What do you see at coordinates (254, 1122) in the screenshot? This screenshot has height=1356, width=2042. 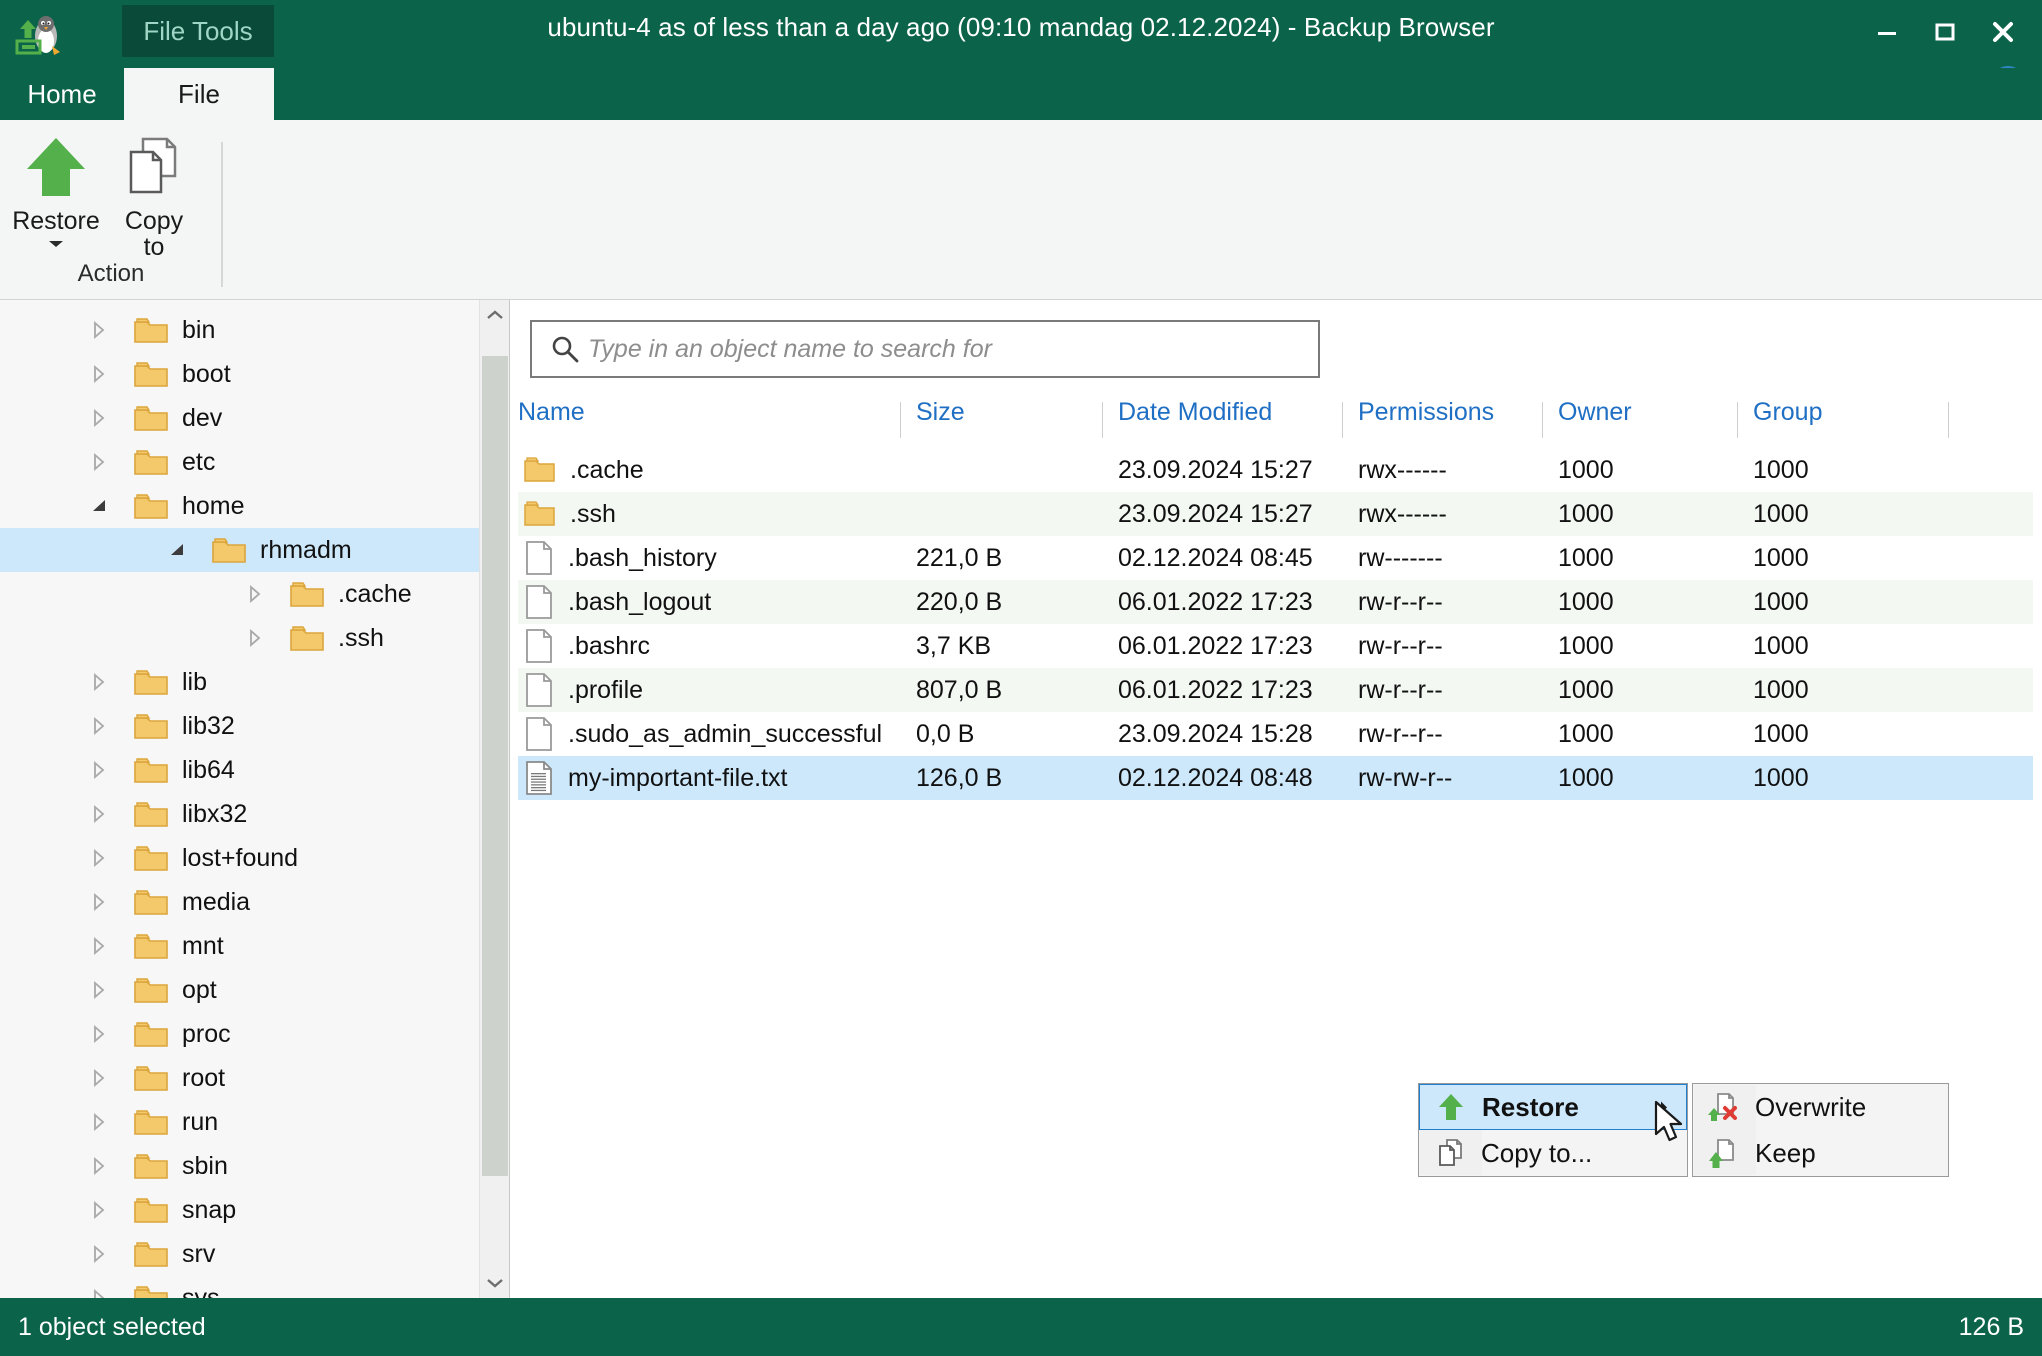 I see `tree-item-run: run` at bounding box center [254, 1122].